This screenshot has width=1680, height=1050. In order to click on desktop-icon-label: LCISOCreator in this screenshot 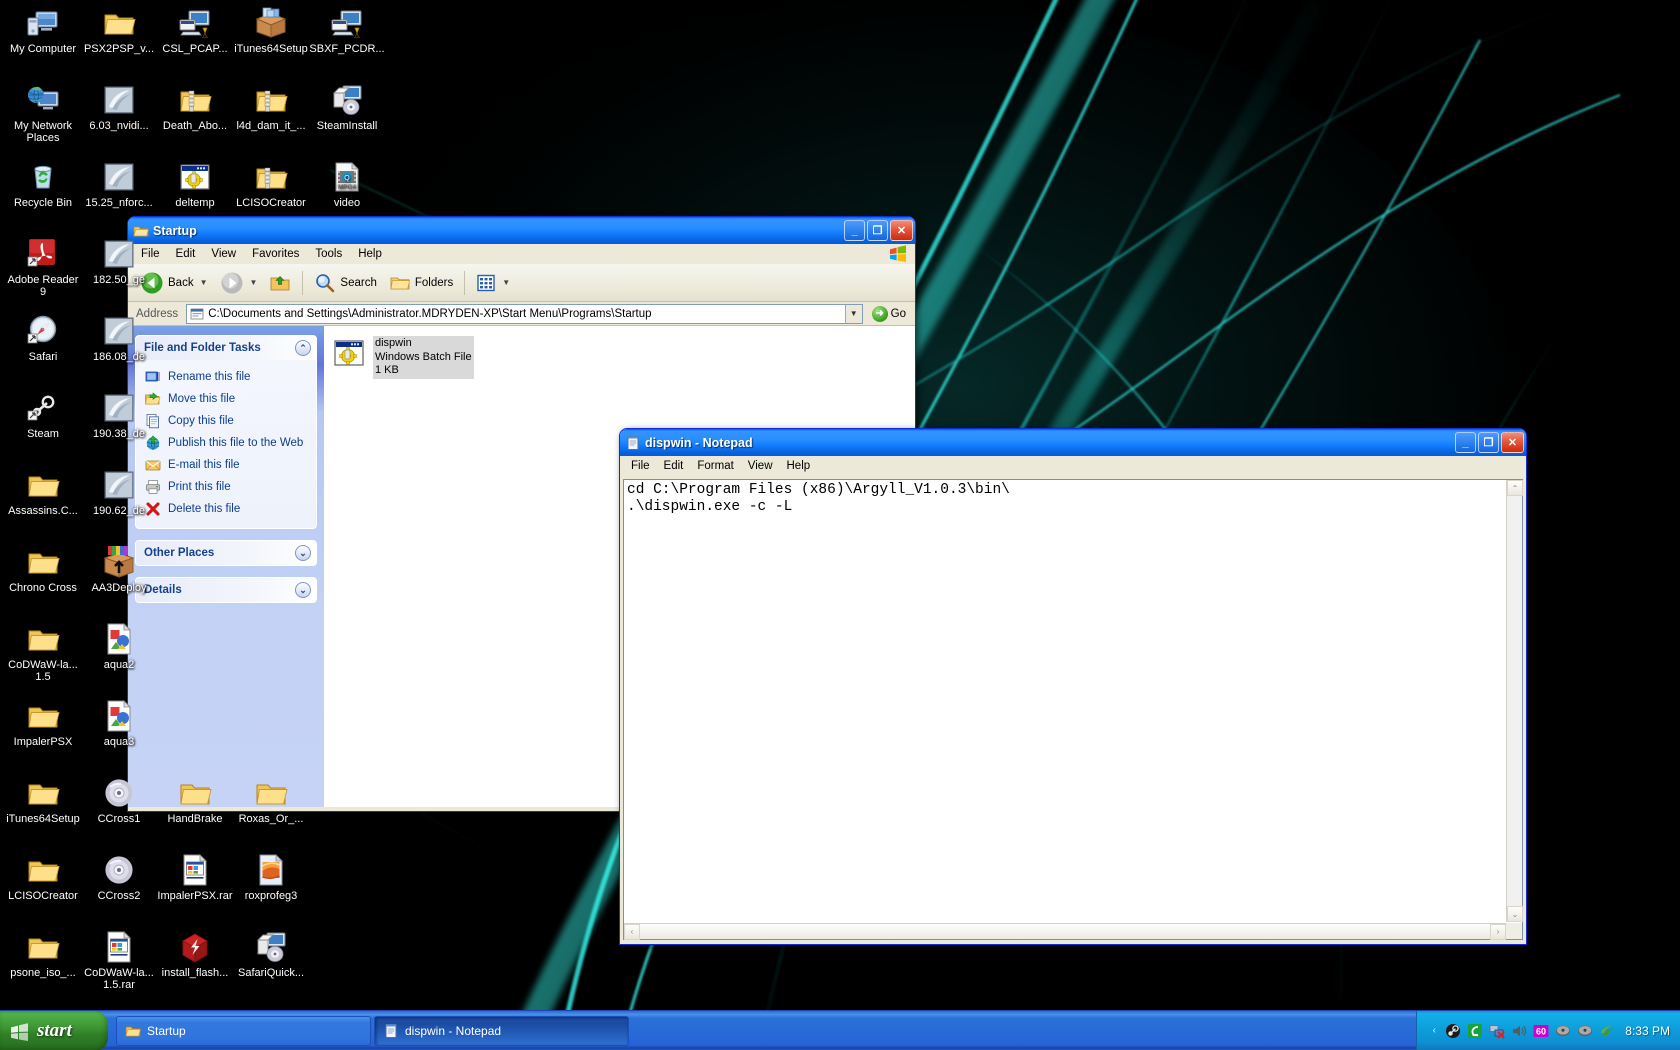, I will do `click(43, 896)`.